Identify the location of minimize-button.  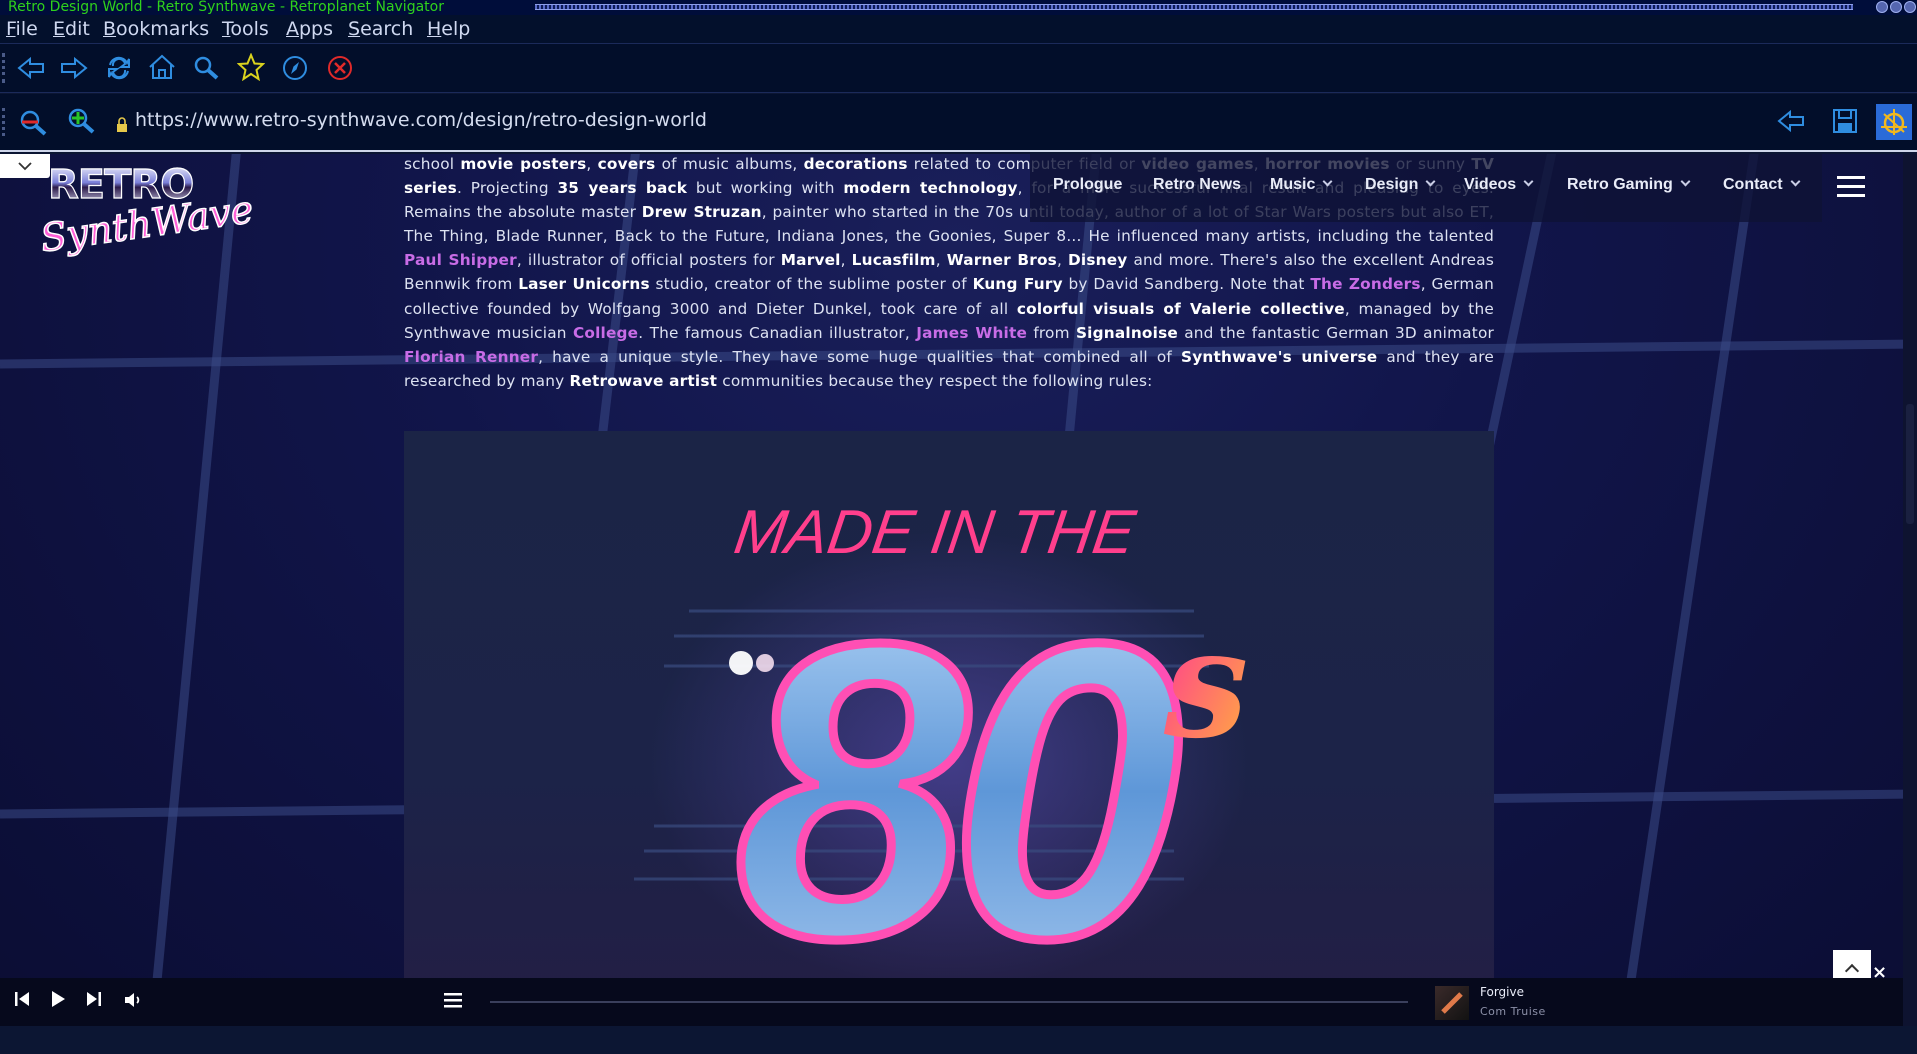
(1882, 7).